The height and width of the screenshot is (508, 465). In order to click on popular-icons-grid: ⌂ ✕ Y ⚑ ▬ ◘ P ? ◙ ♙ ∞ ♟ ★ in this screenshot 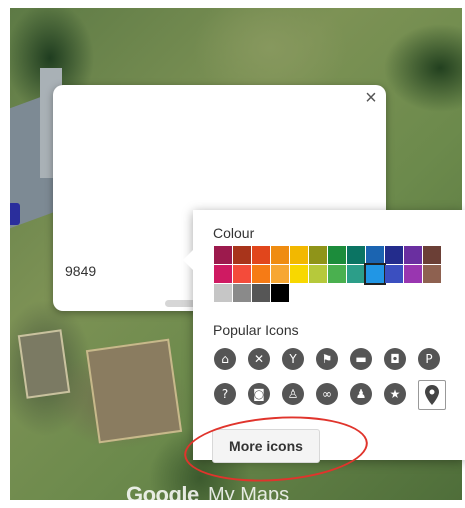, I will do `click(330, 385)`.